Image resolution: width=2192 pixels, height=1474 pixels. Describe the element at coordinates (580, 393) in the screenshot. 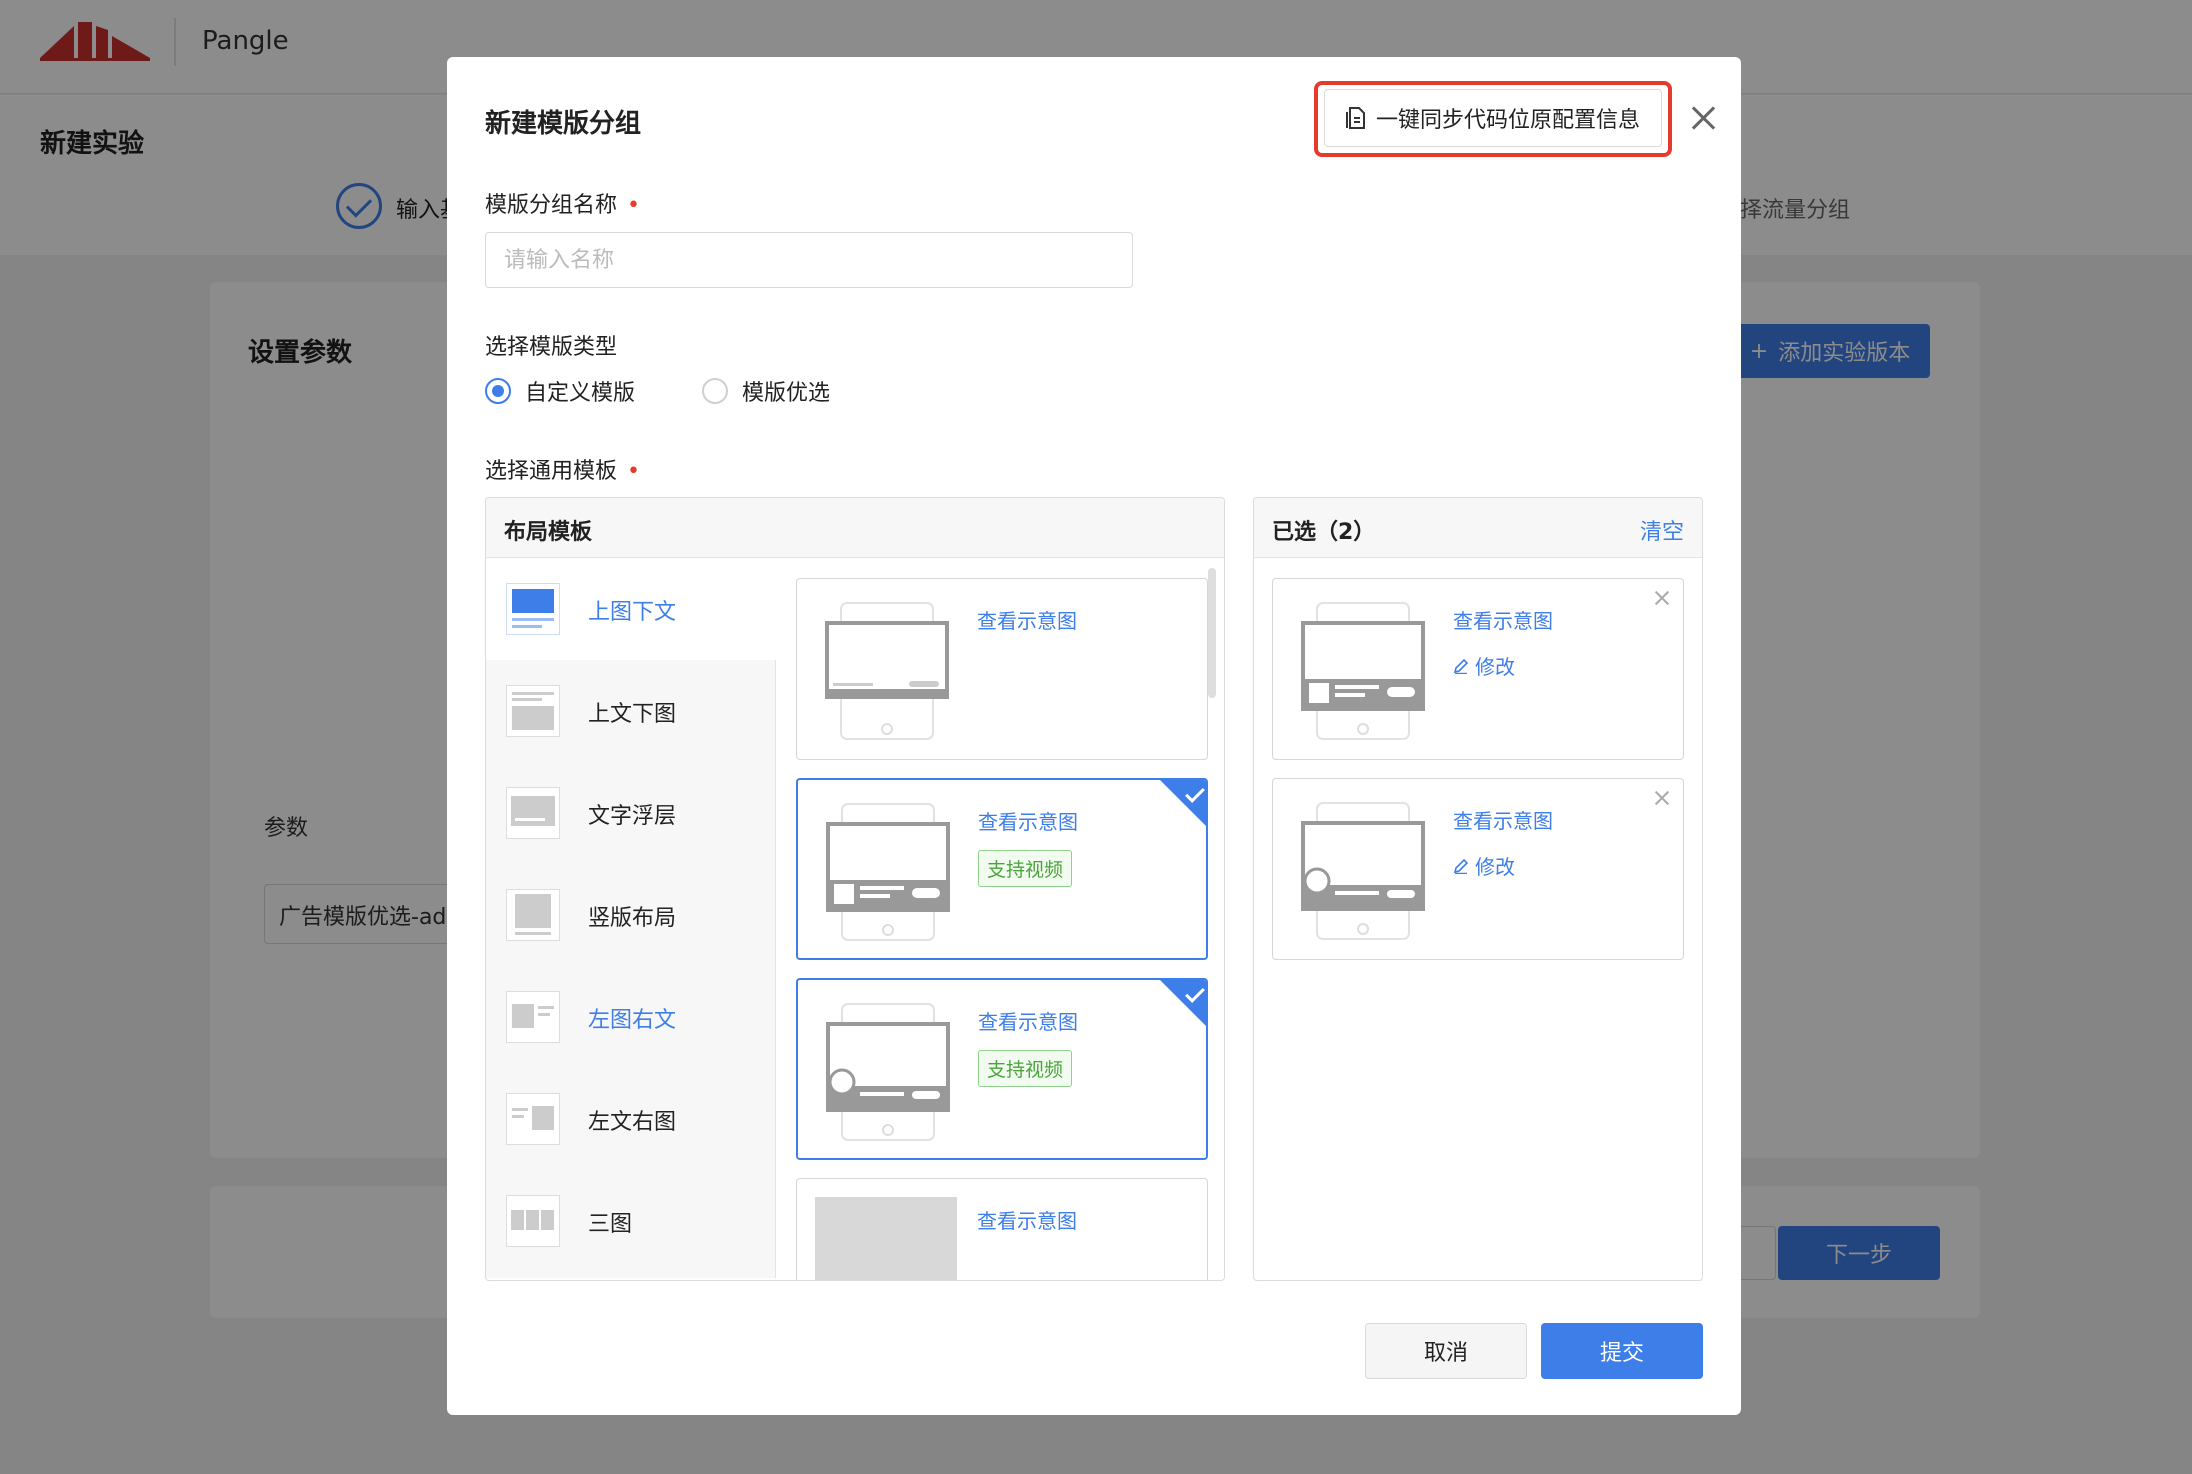

I see `radio-custom-label: 自定义模版` at that location.